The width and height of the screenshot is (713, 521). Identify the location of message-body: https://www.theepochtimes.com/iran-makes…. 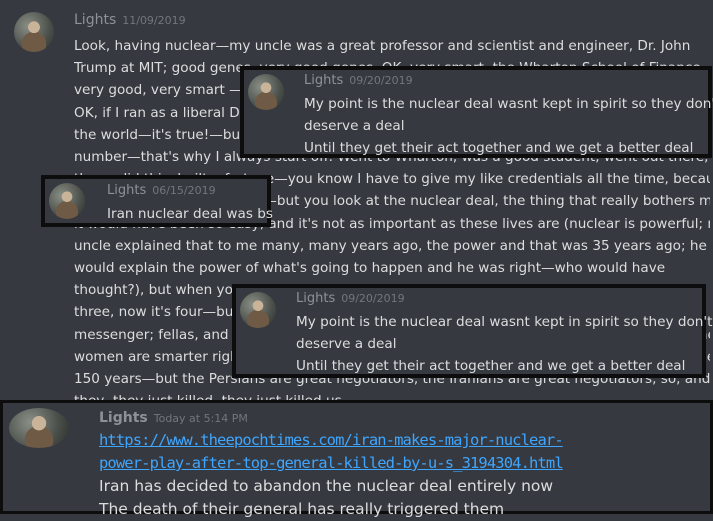
(331, 475).